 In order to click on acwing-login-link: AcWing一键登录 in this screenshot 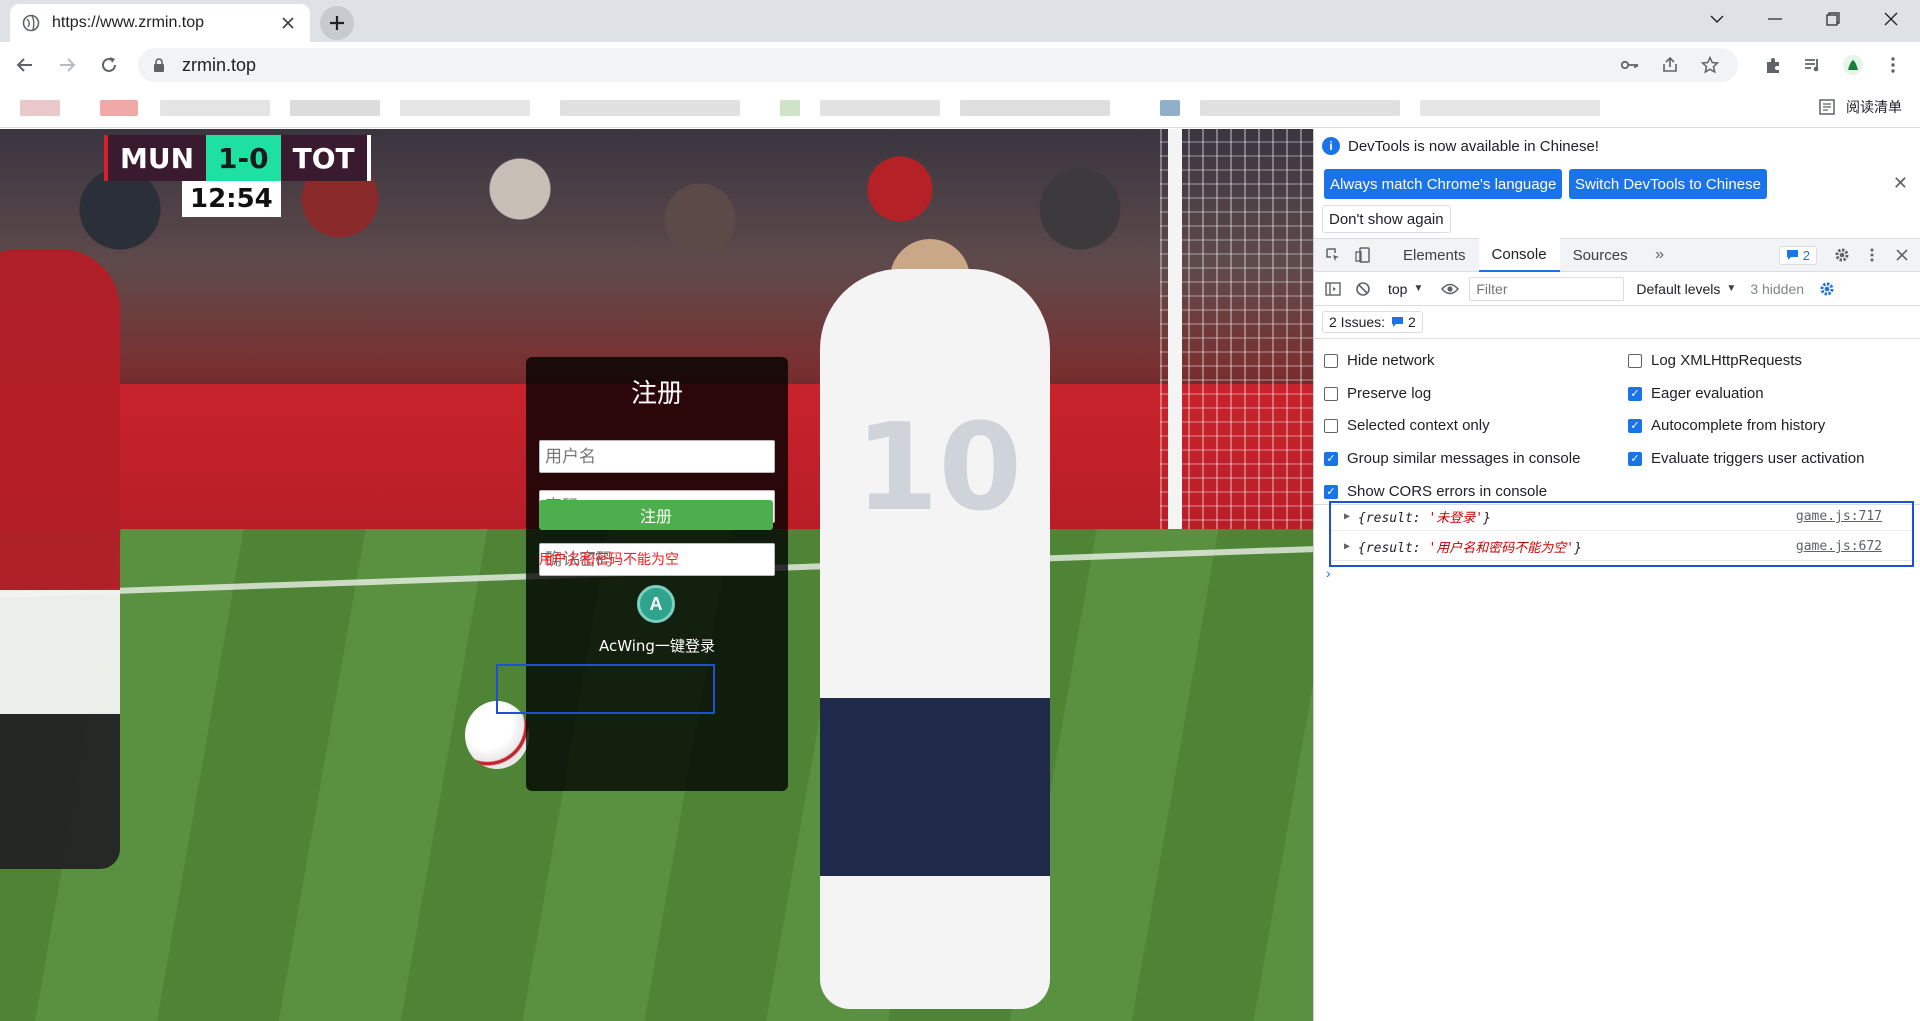, I will do `click(657, 645)`.